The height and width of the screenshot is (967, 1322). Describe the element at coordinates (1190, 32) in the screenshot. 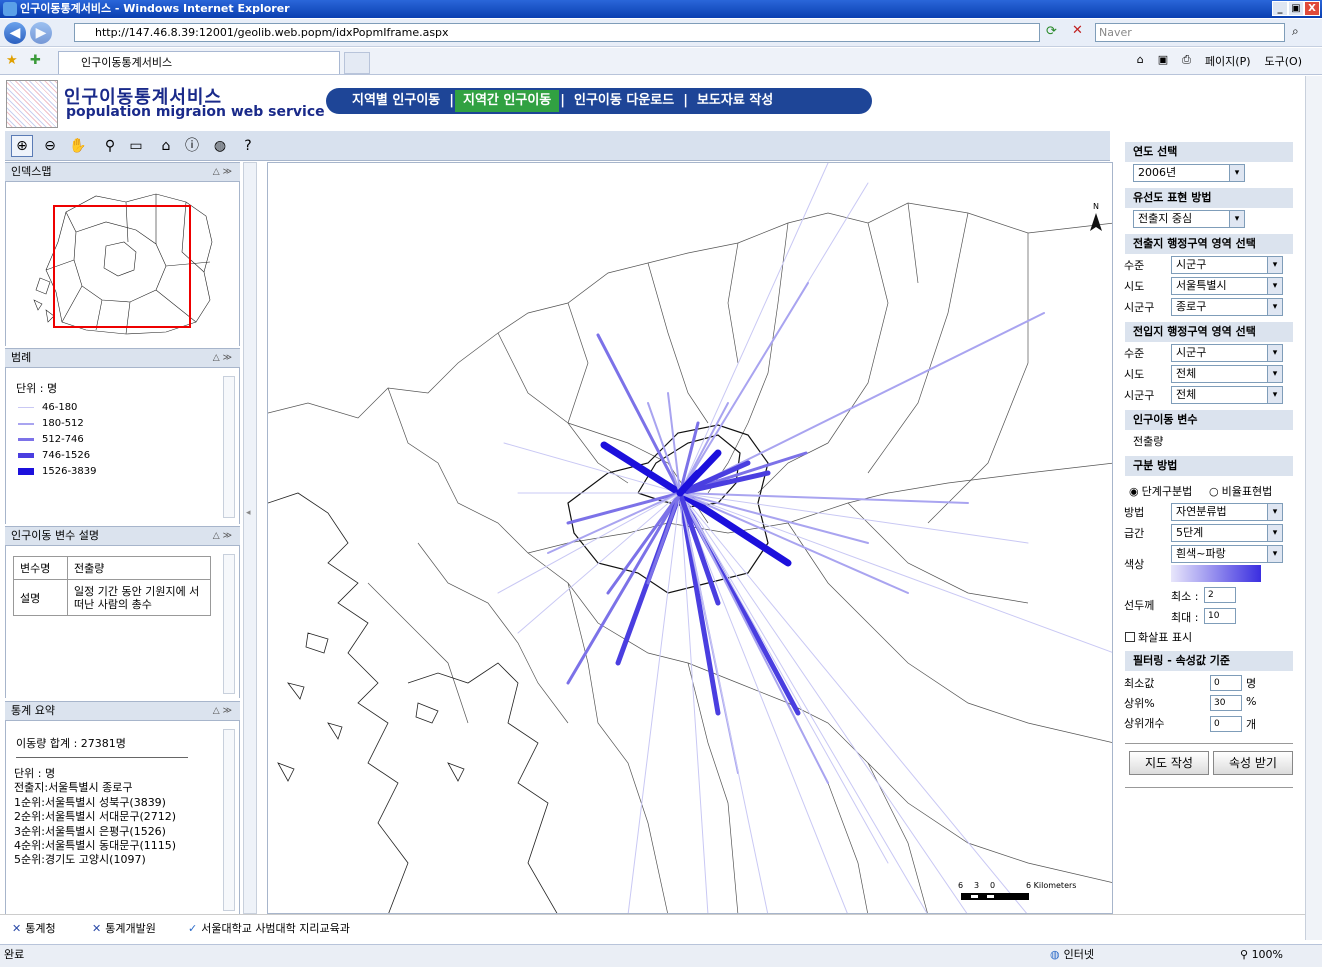

I see `search-input: Naver` at that location.